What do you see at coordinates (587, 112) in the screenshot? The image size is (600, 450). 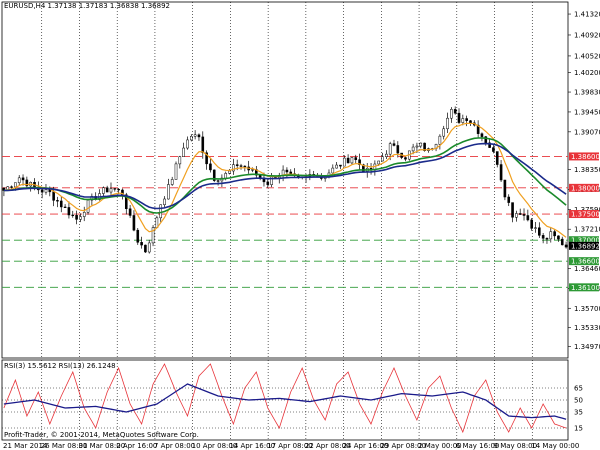 I see `y-tick-label: 1.39450` at bounding box center [587, 112].